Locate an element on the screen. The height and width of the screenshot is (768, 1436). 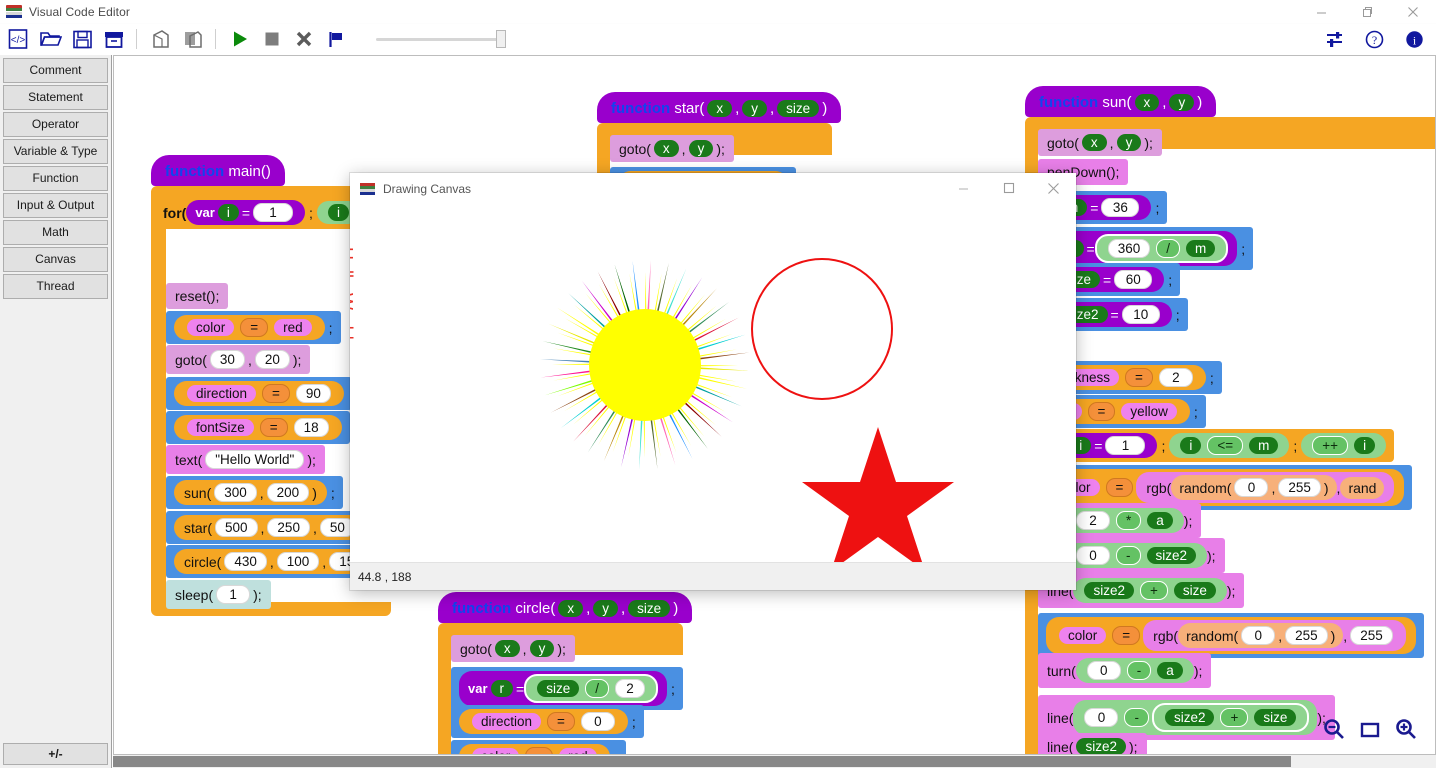
property-fontsize: fontSize is located at coordinates (220, 427).